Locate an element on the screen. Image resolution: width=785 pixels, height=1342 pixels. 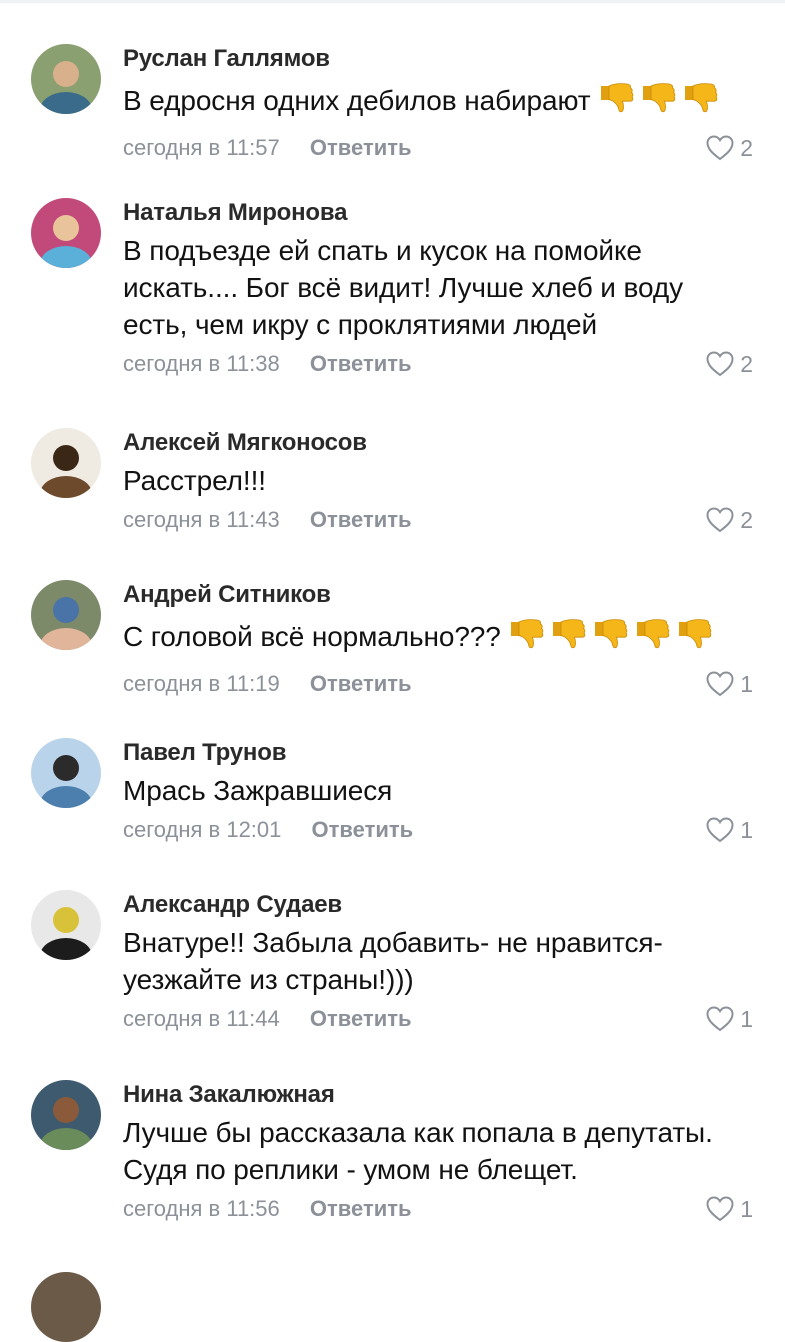
comment-text: С головой всё нормально??? is located at coordinates (443, 638).